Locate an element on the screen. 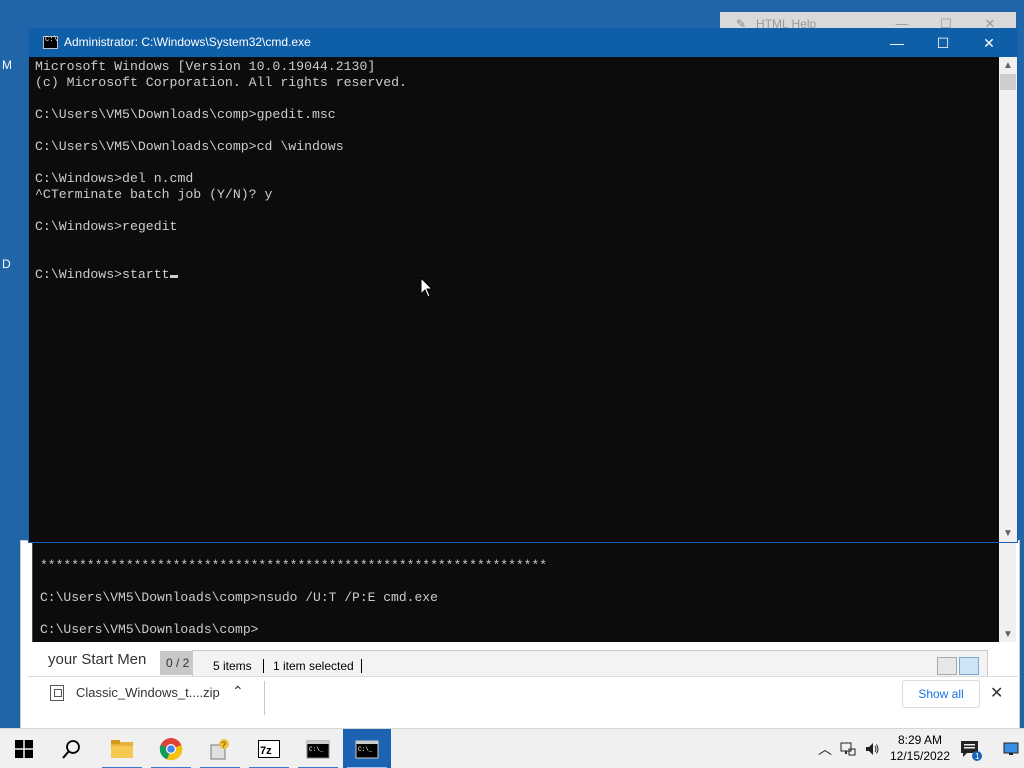 This screenshot has height=768, width=1024. clock-date: 12/15/2022 is located at coordinates (920, 756).